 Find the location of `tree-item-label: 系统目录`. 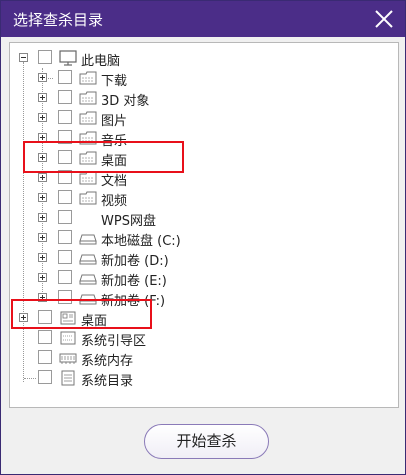

tree-item-label: 系统目录 is located at coordinates (107, 381).